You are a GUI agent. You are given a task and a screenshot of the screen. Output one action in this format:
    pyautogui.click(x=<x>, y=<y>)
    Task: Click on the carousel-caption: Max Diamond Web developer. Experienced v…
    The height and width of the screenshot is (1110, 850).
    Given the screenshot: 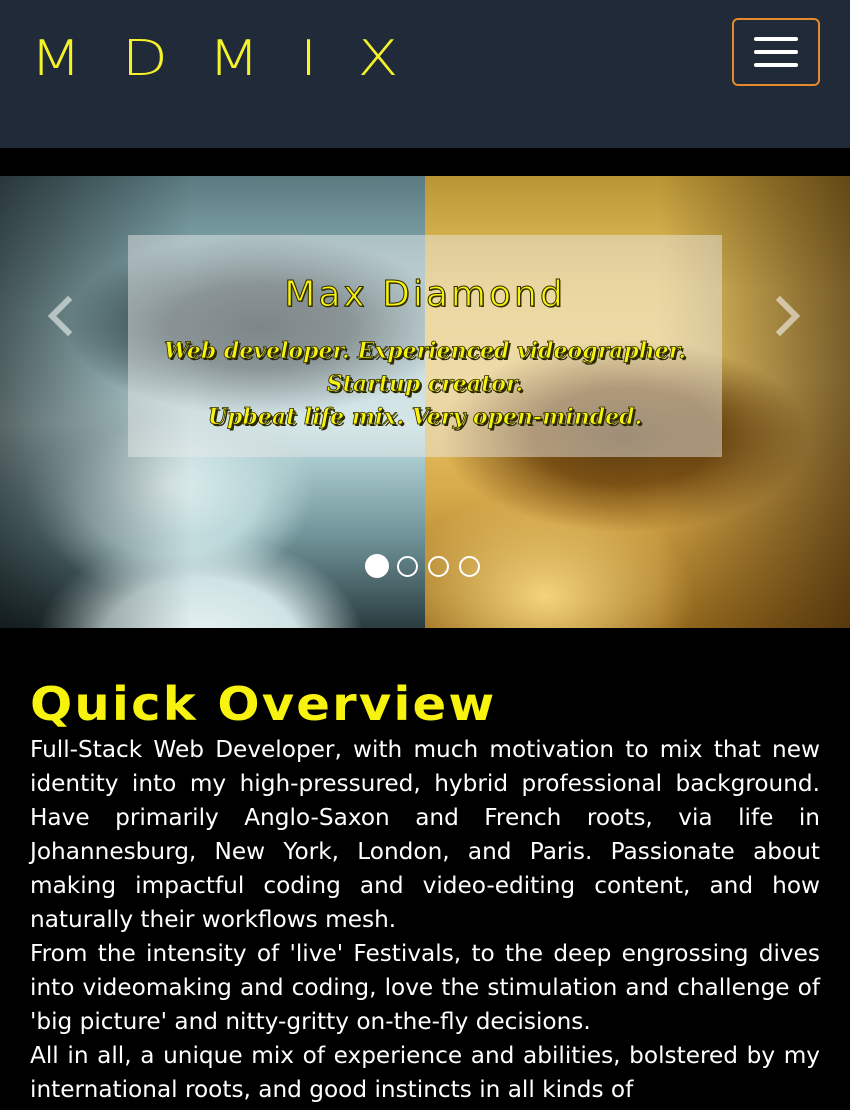 What is the action you would take?
    pyautogui.click(x=425, y=346)
    